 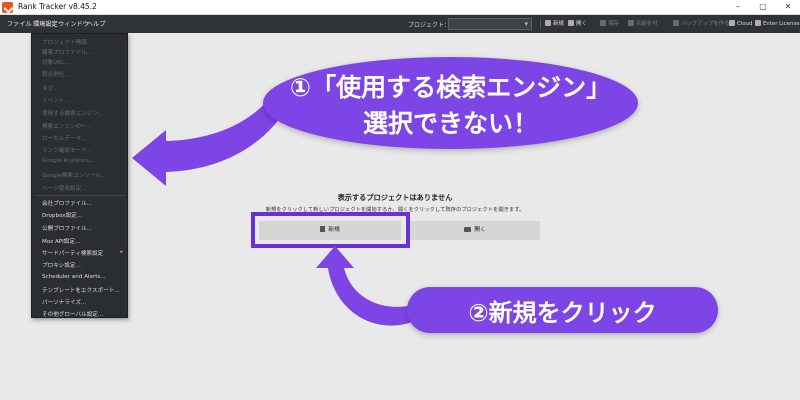 I want to click on callout-1-line-1: ①「使用する検索エンジン」, so click(x=450, y=87).